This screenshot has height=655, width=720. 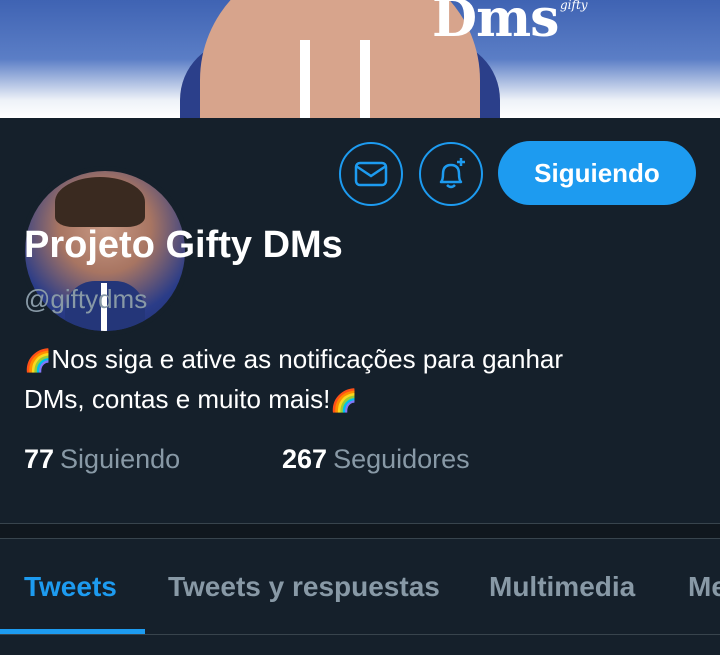 I want to click on bell-plus-icon, so click(x=452, y=173).